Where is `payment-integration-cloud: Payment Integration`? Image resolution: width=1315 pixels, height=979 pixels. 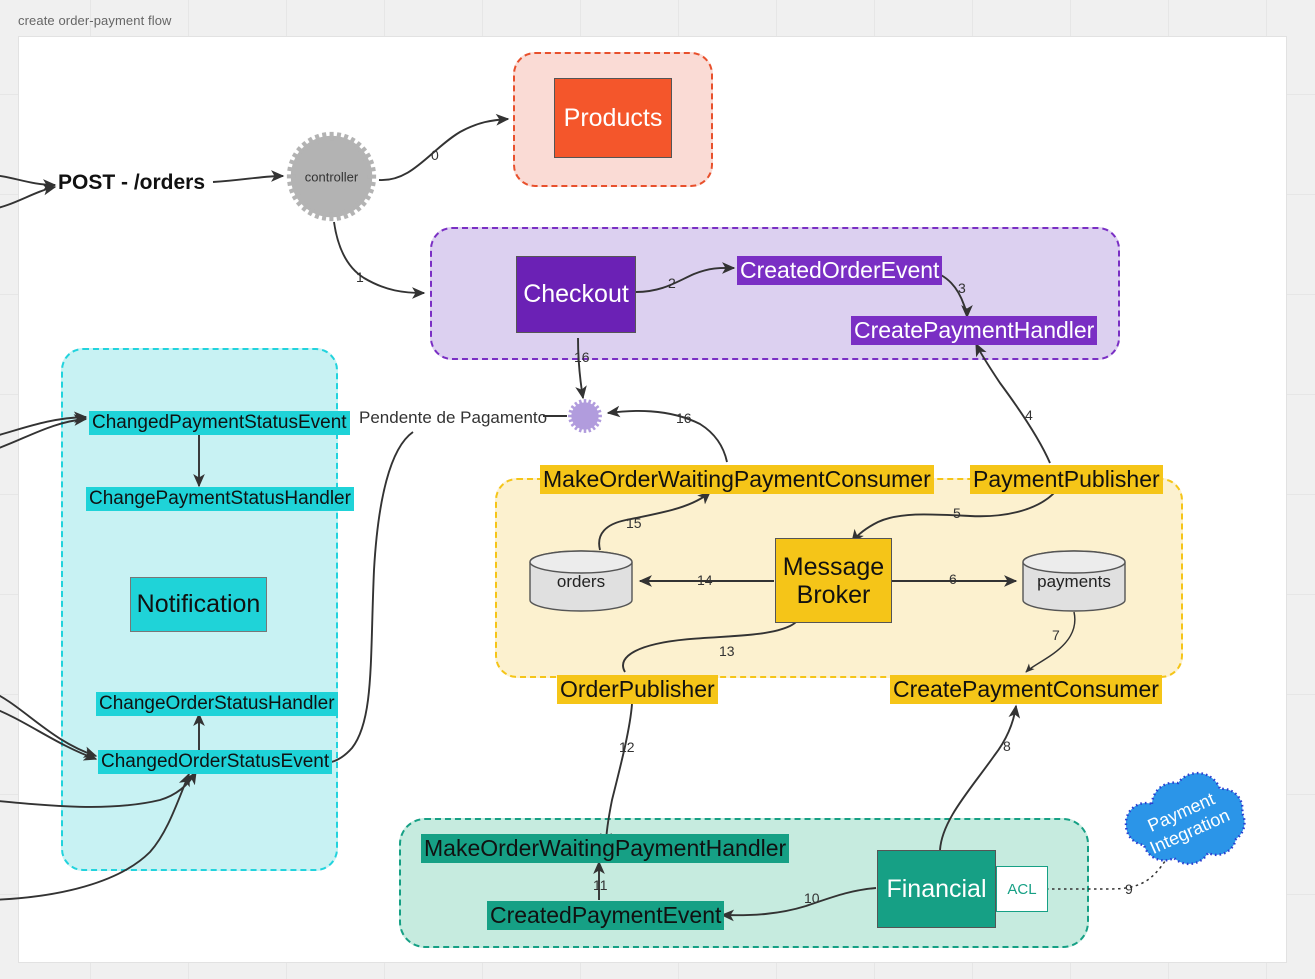 payment-integration-cloud: Payment Integration is located at coordinates (1185, 822).